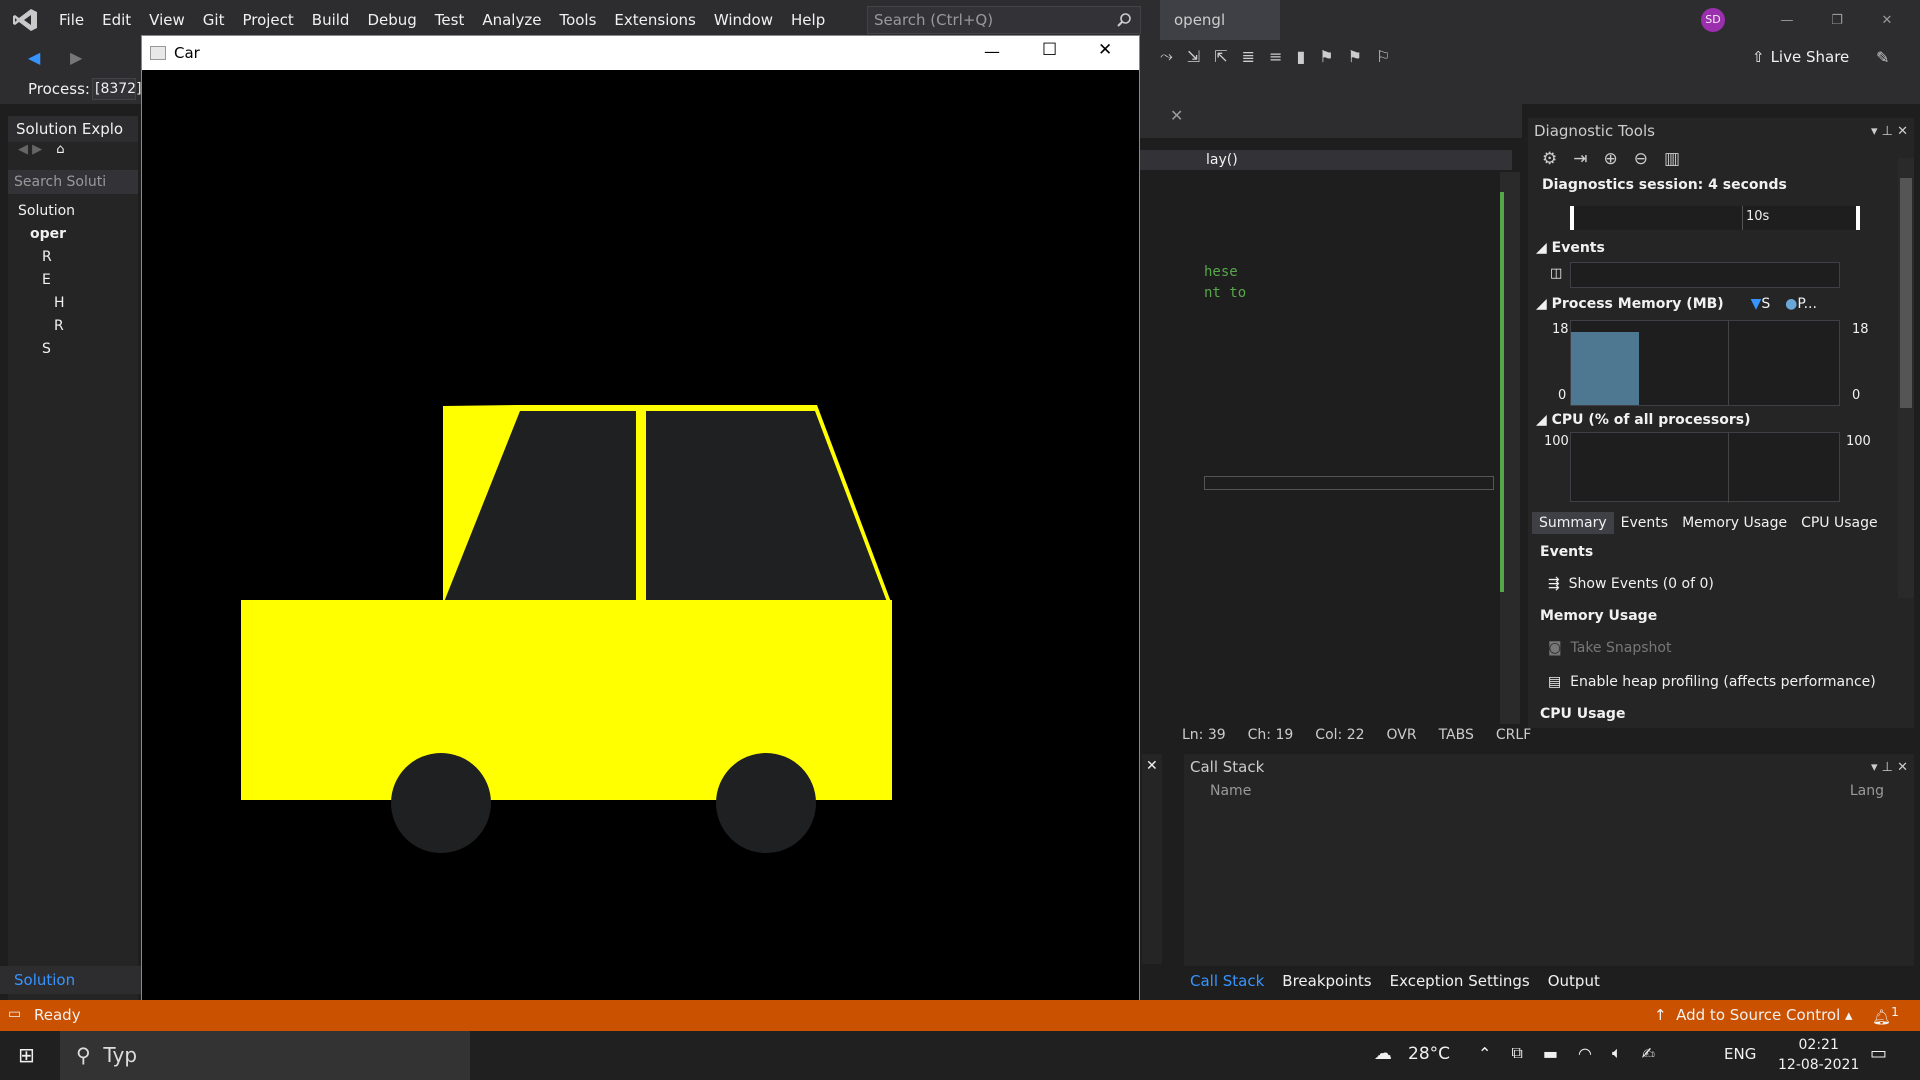  Describe the element at coordinates (1355, 56) in the screenshot. I see `next-bookmark-icon: ⚑` at that location.